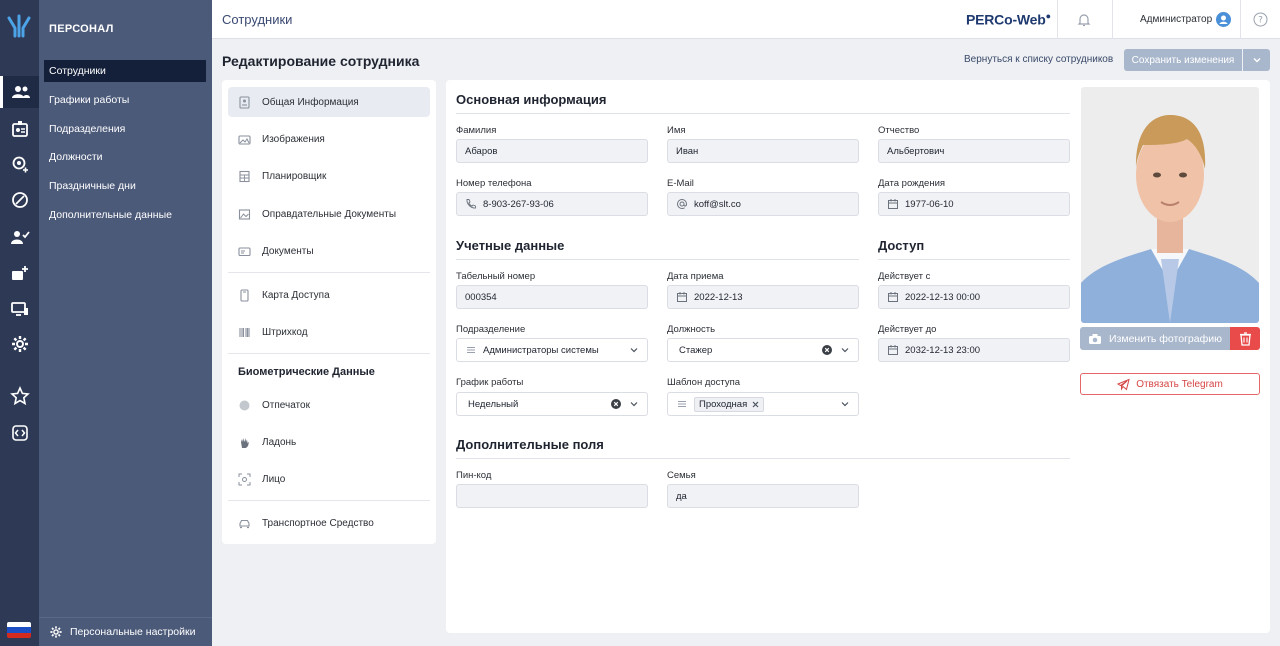 This screenshot has width=1280, height=646. Describe the element at coordinates (1223, 19) in the screenshot. I see `user-avatar-icon` at that location.